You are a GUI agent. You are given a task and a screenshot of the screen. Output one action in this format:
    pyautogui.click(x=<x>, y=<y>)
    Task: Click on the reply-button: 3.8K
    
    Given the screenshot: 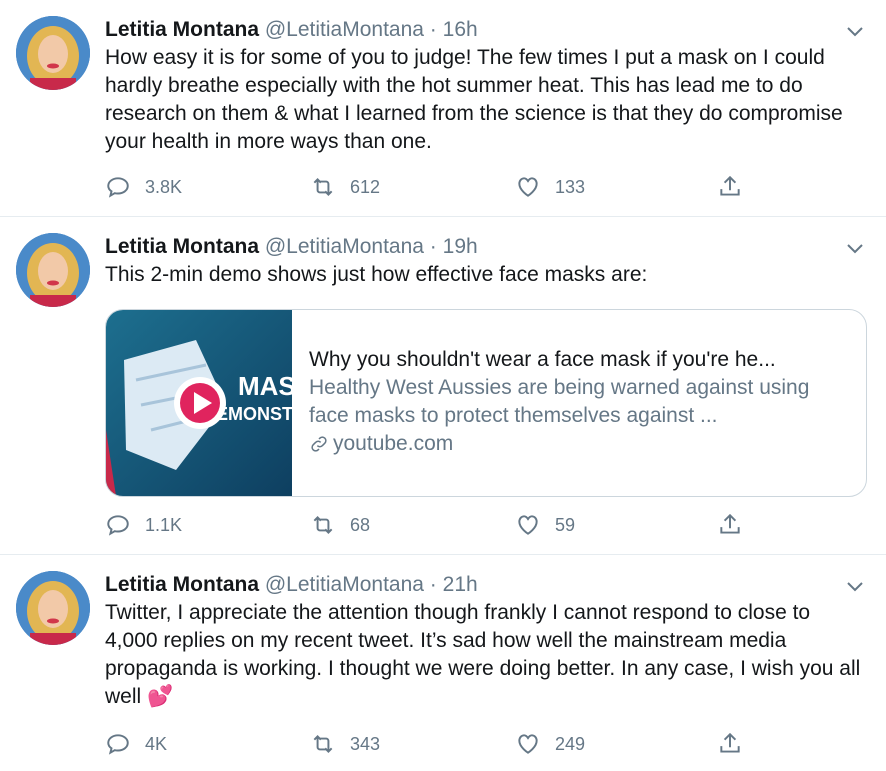 What is the action you would take?
    pyautogui.click(x=143, y=187)
    